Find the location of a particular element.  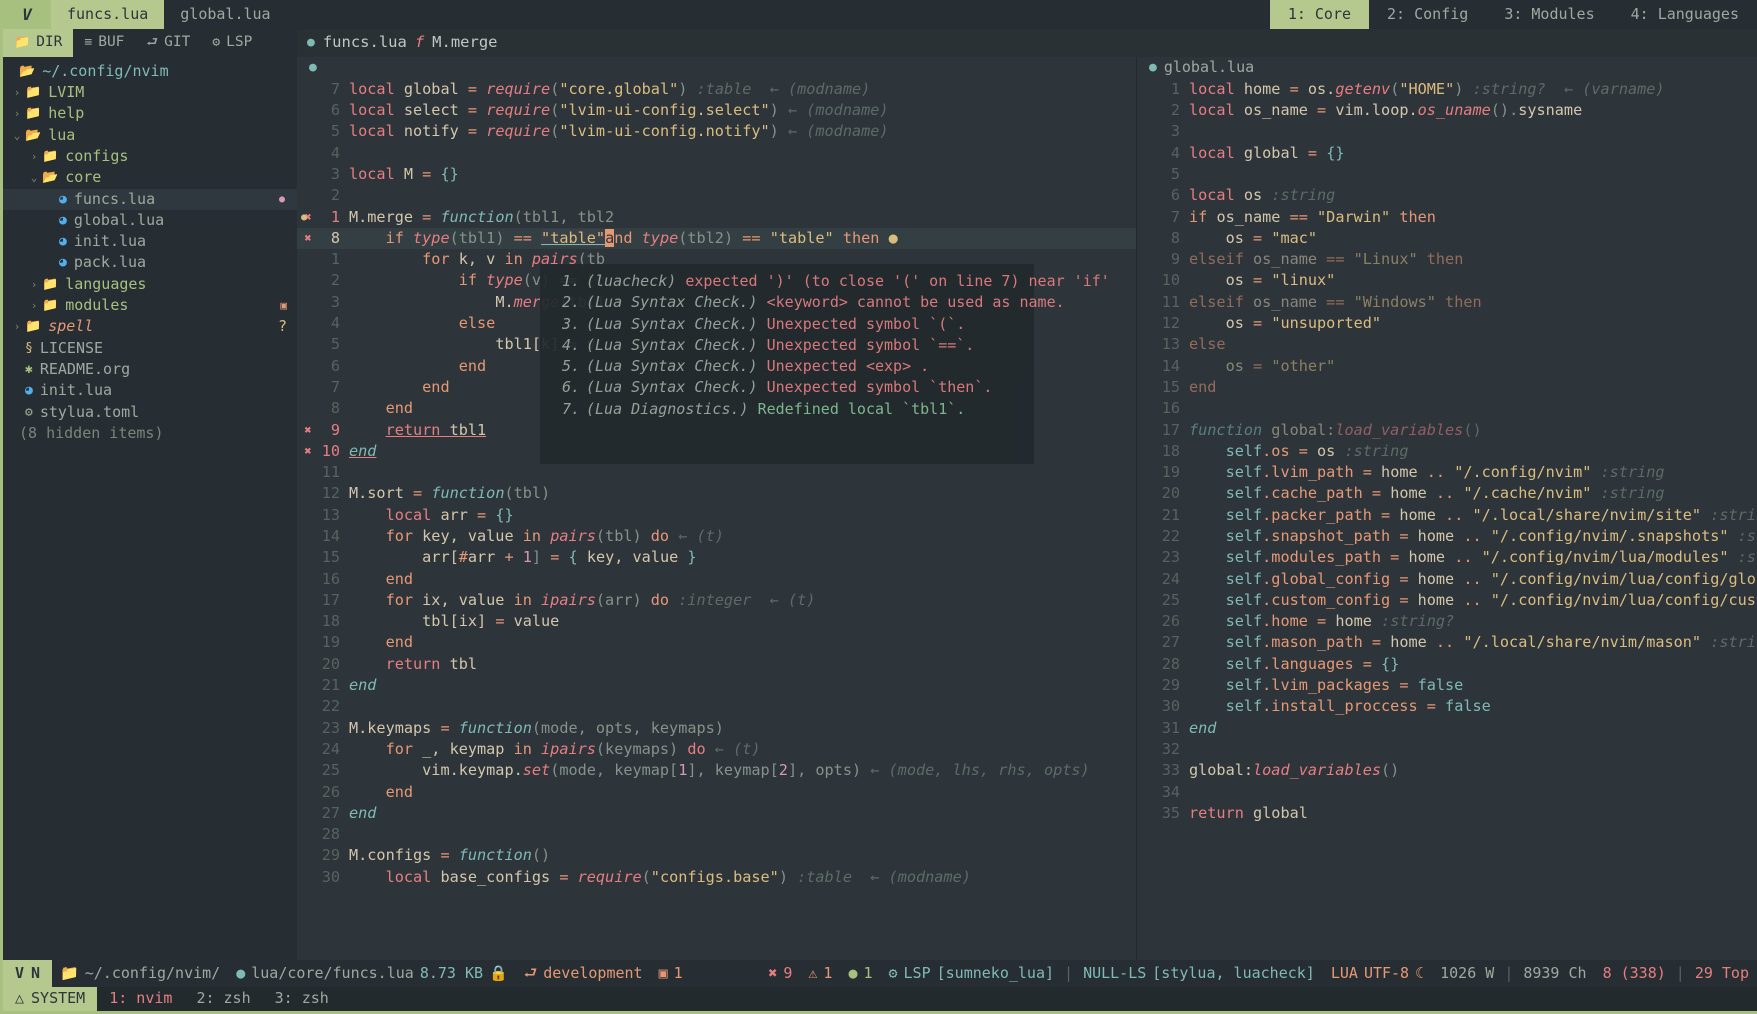

sidebar-tab-buf: ≡ BUF is located at coordinates (104, 43).